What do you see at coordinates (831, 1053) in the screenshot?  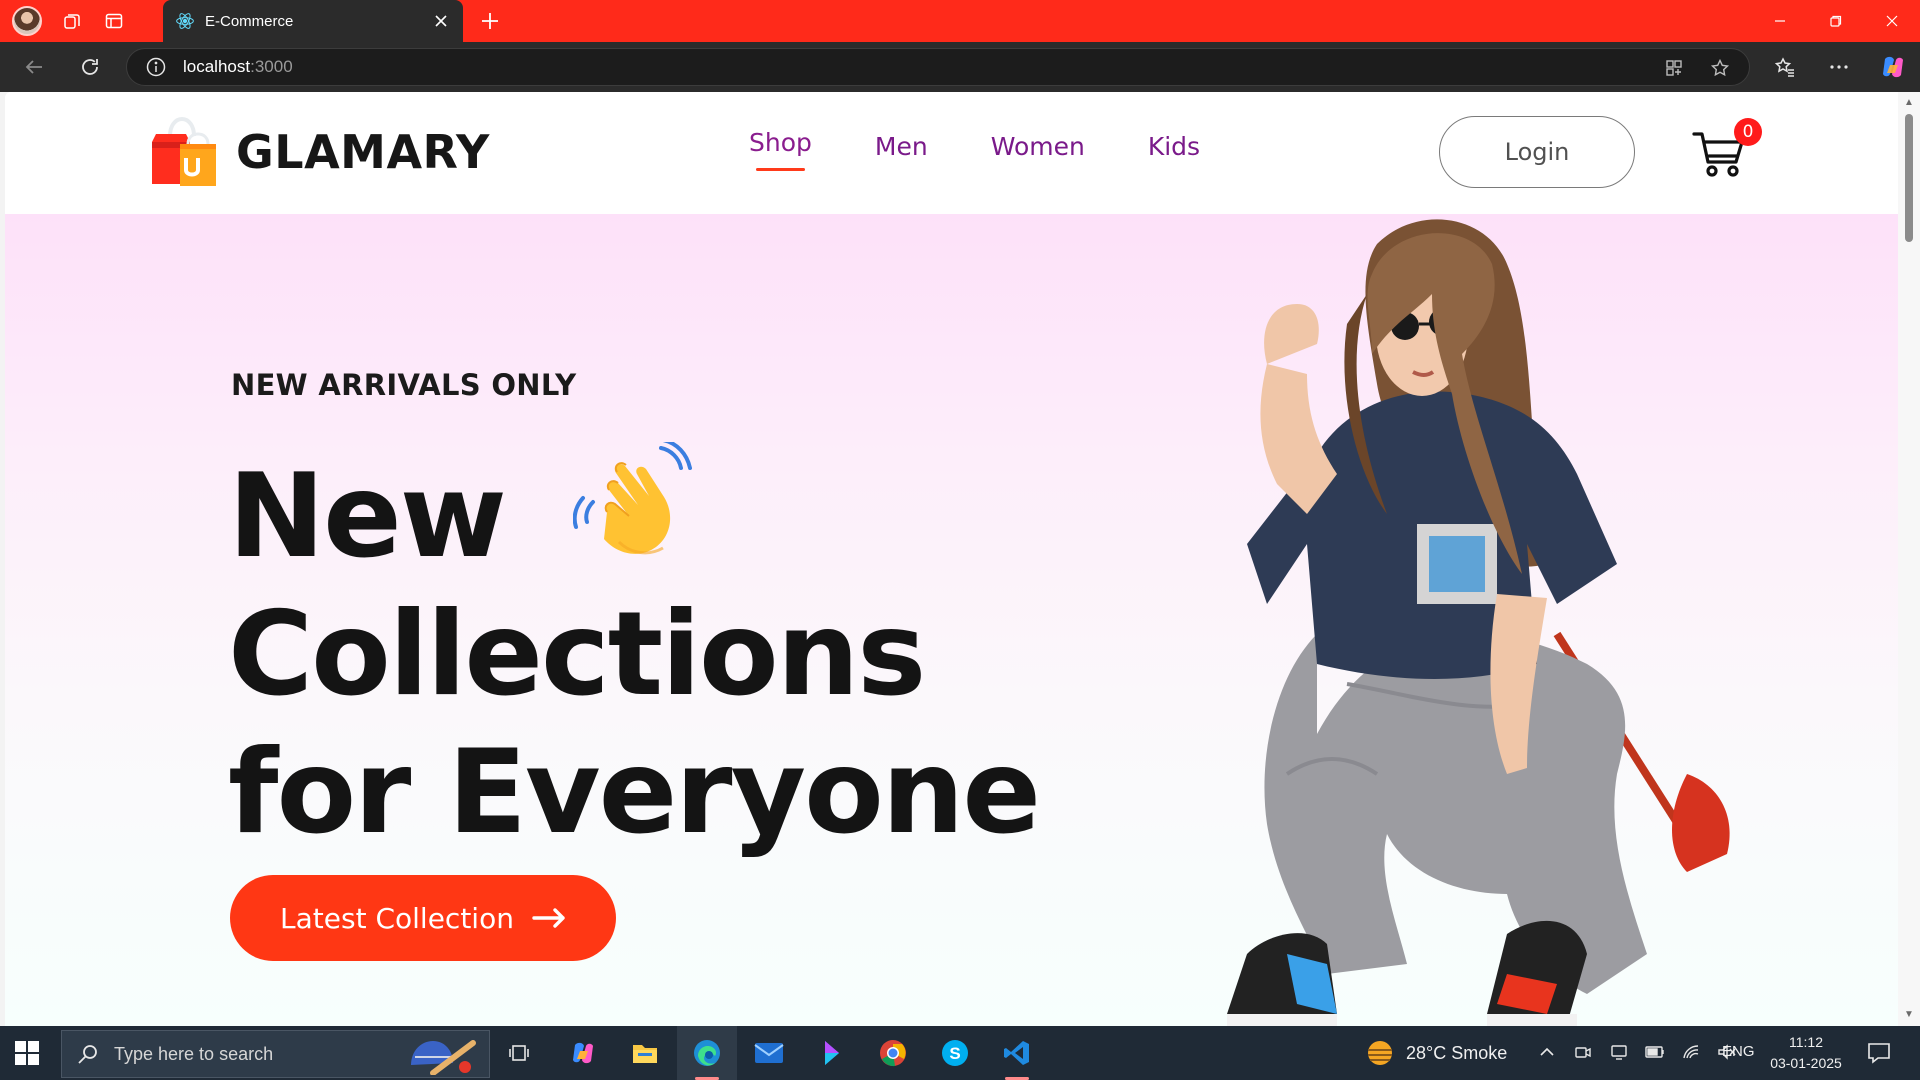 I see `copilot-app-icon` at bounding box center [831, 1053].